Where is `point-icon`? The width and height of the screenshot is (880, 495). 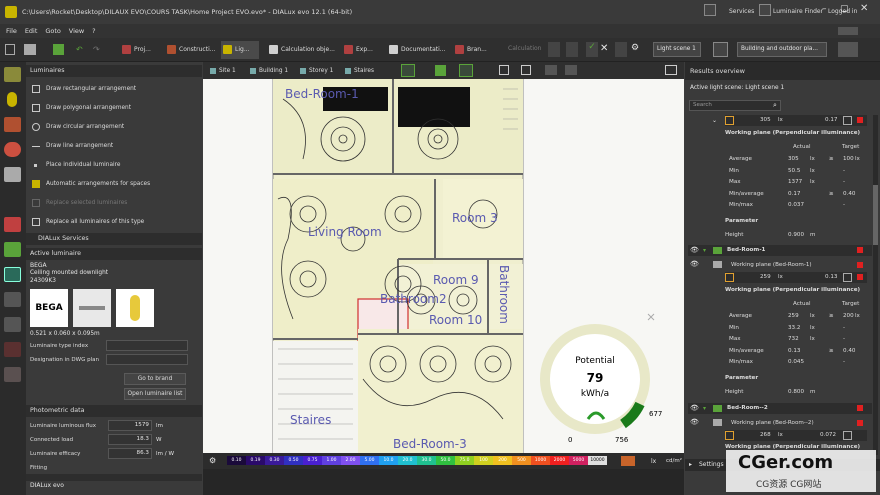
point-icon is located at coordinates (12, 374).